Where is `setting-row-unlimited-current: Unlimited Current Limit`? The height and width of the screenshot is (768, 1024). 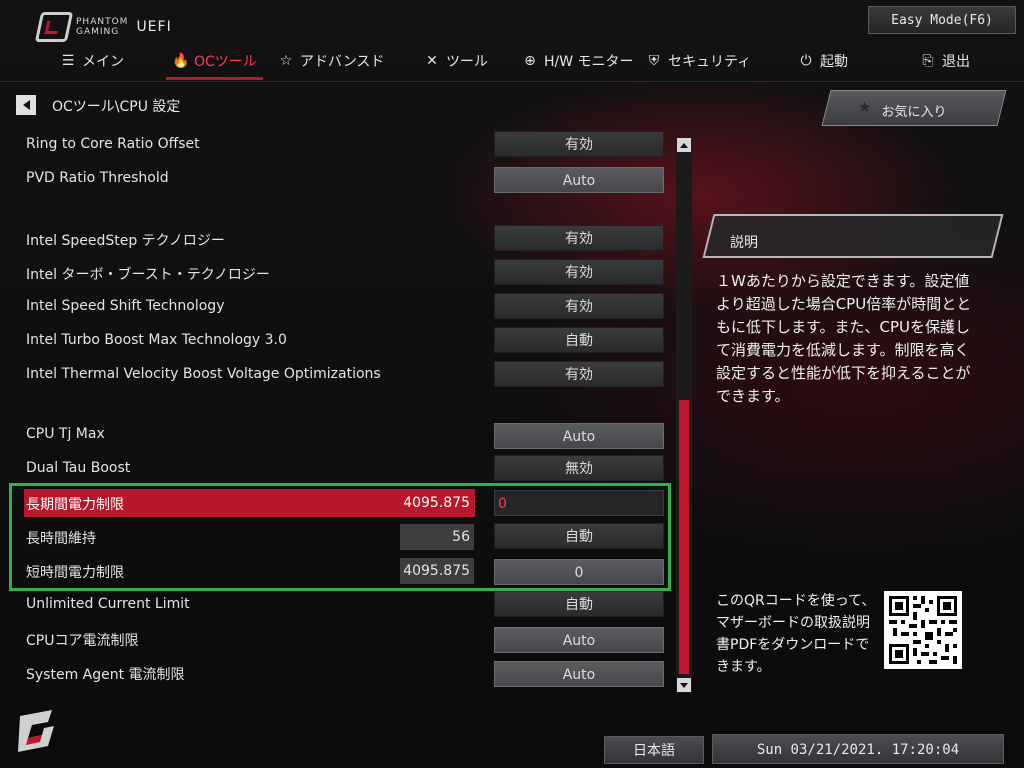 setting-row-unlimited-current: Unlimited Current Limit is located at coordinates (249, 605).